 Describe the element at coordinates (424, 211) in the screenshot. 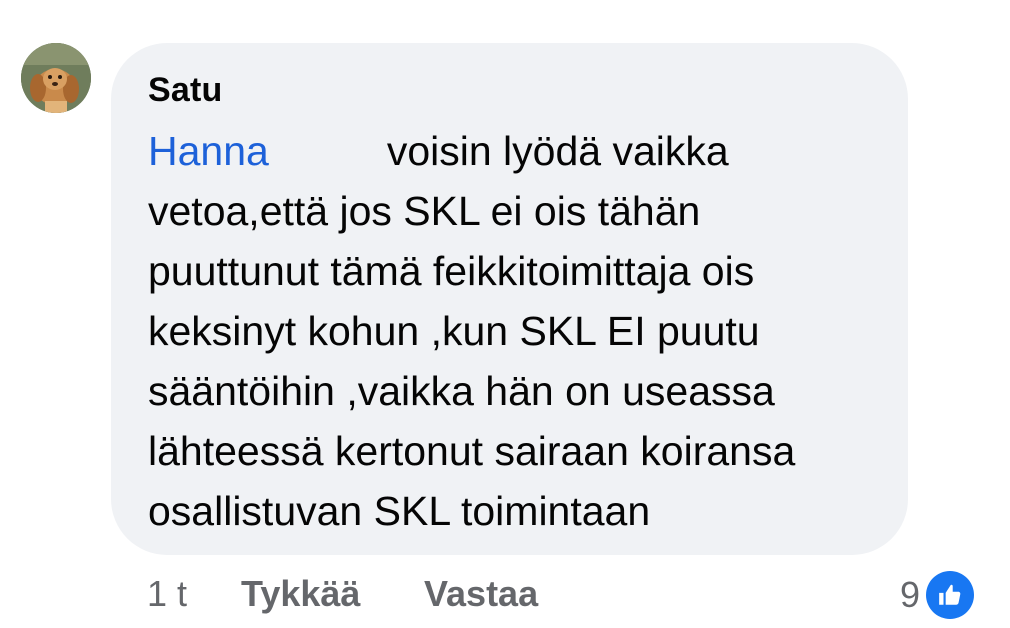

I see `comment-line: vetoa,että jos SKL ei ois tähän` at that location.